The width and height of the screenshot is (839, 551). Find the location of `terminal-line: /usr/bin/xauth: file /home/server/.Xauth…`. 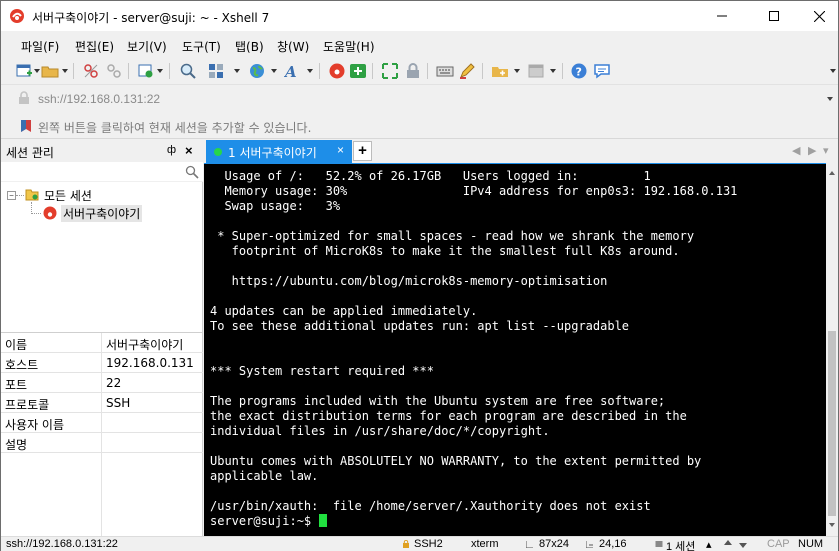

terminal-line: /usr/bin/xauth: file /home/server/.Xauth… is located at coordinates (430, 506).